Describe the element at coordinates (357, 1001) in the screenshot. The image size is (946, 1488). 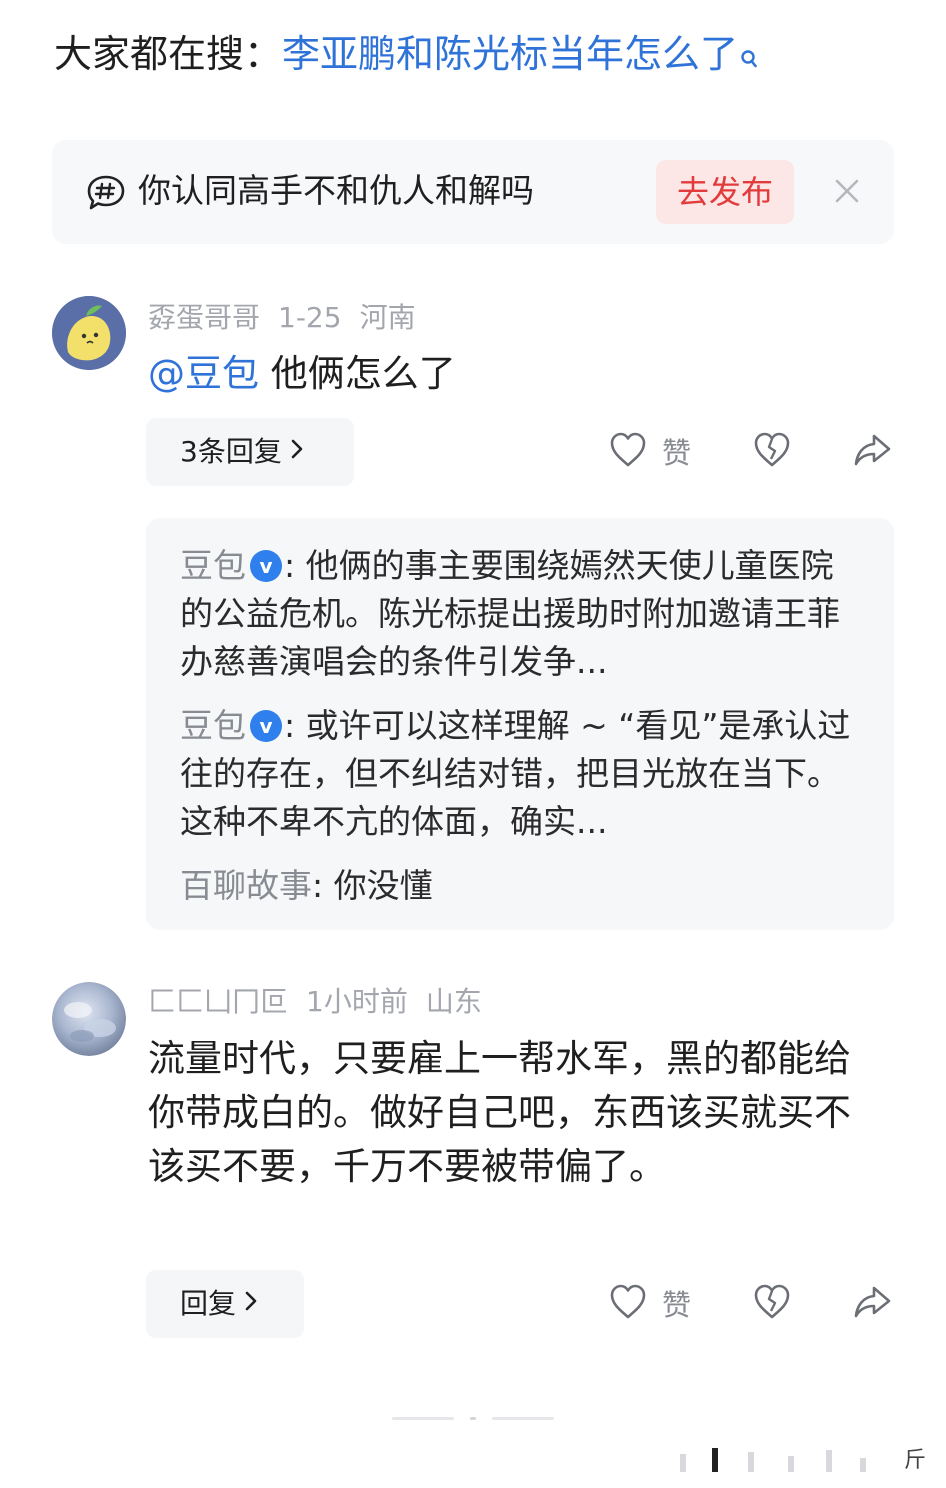
I see `comment-date: 1小时前` at that location.